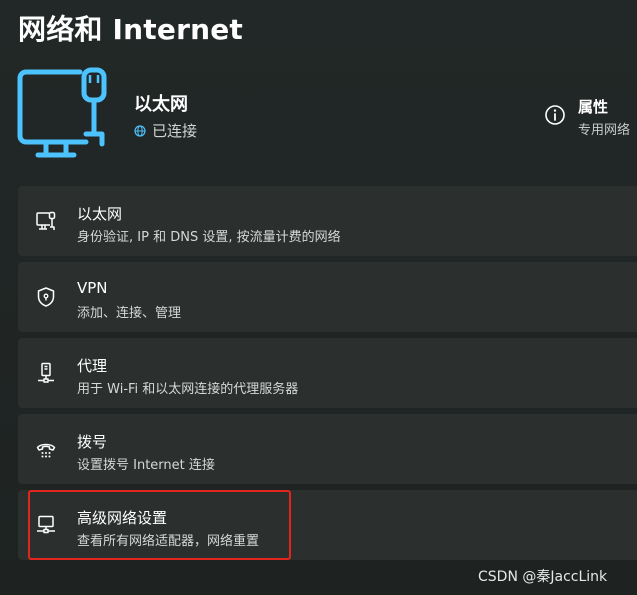 This screenshot has width=637, height=595. I want to click on proxy-icon, so click(46, 372).